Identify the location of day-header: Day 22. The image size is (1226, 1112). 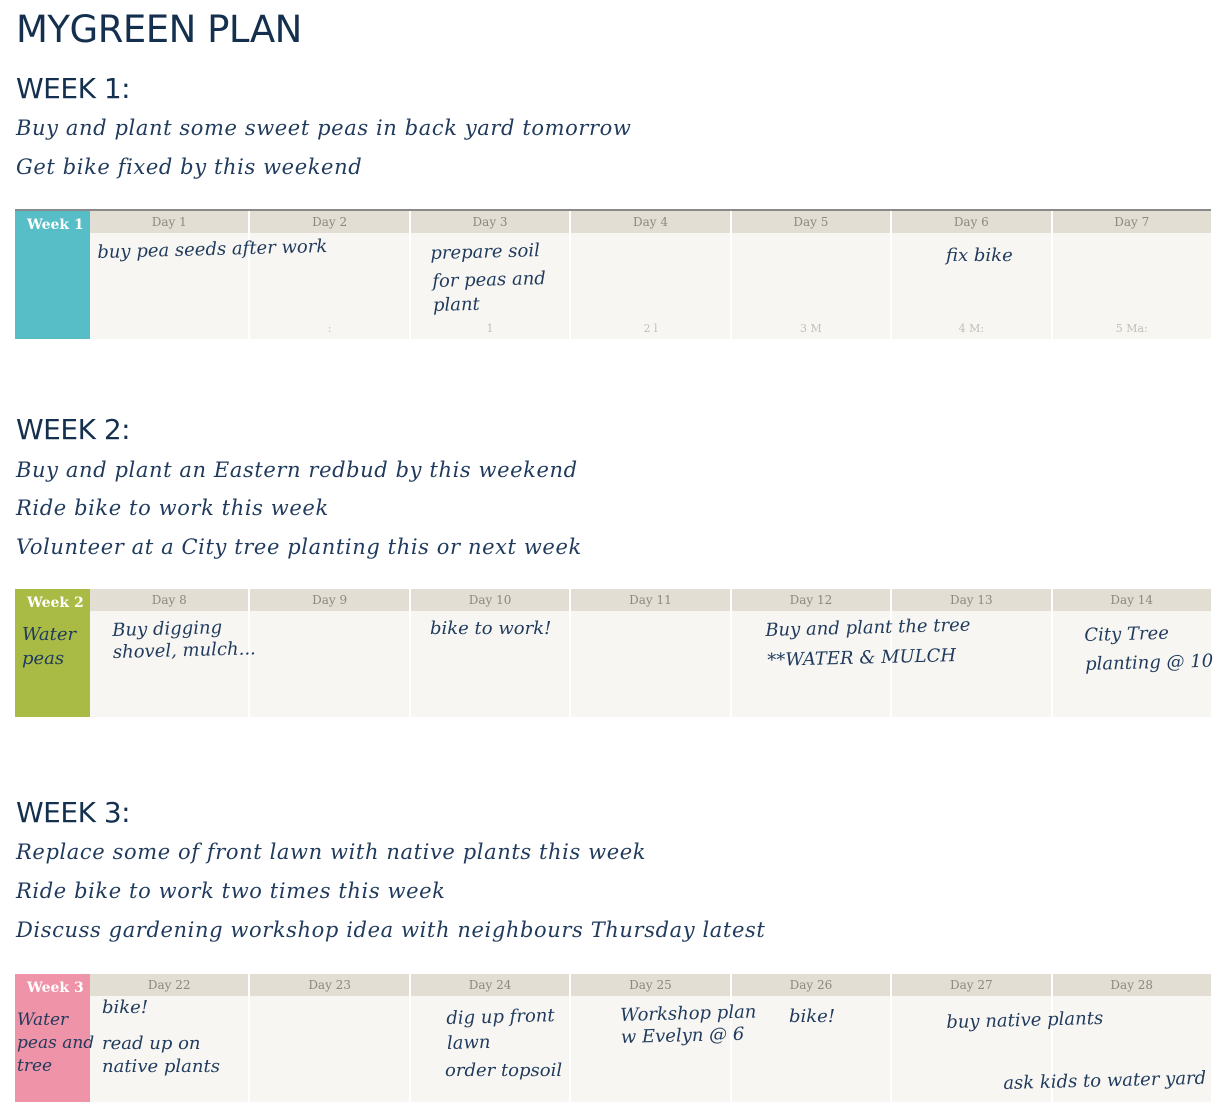
(169, 985).